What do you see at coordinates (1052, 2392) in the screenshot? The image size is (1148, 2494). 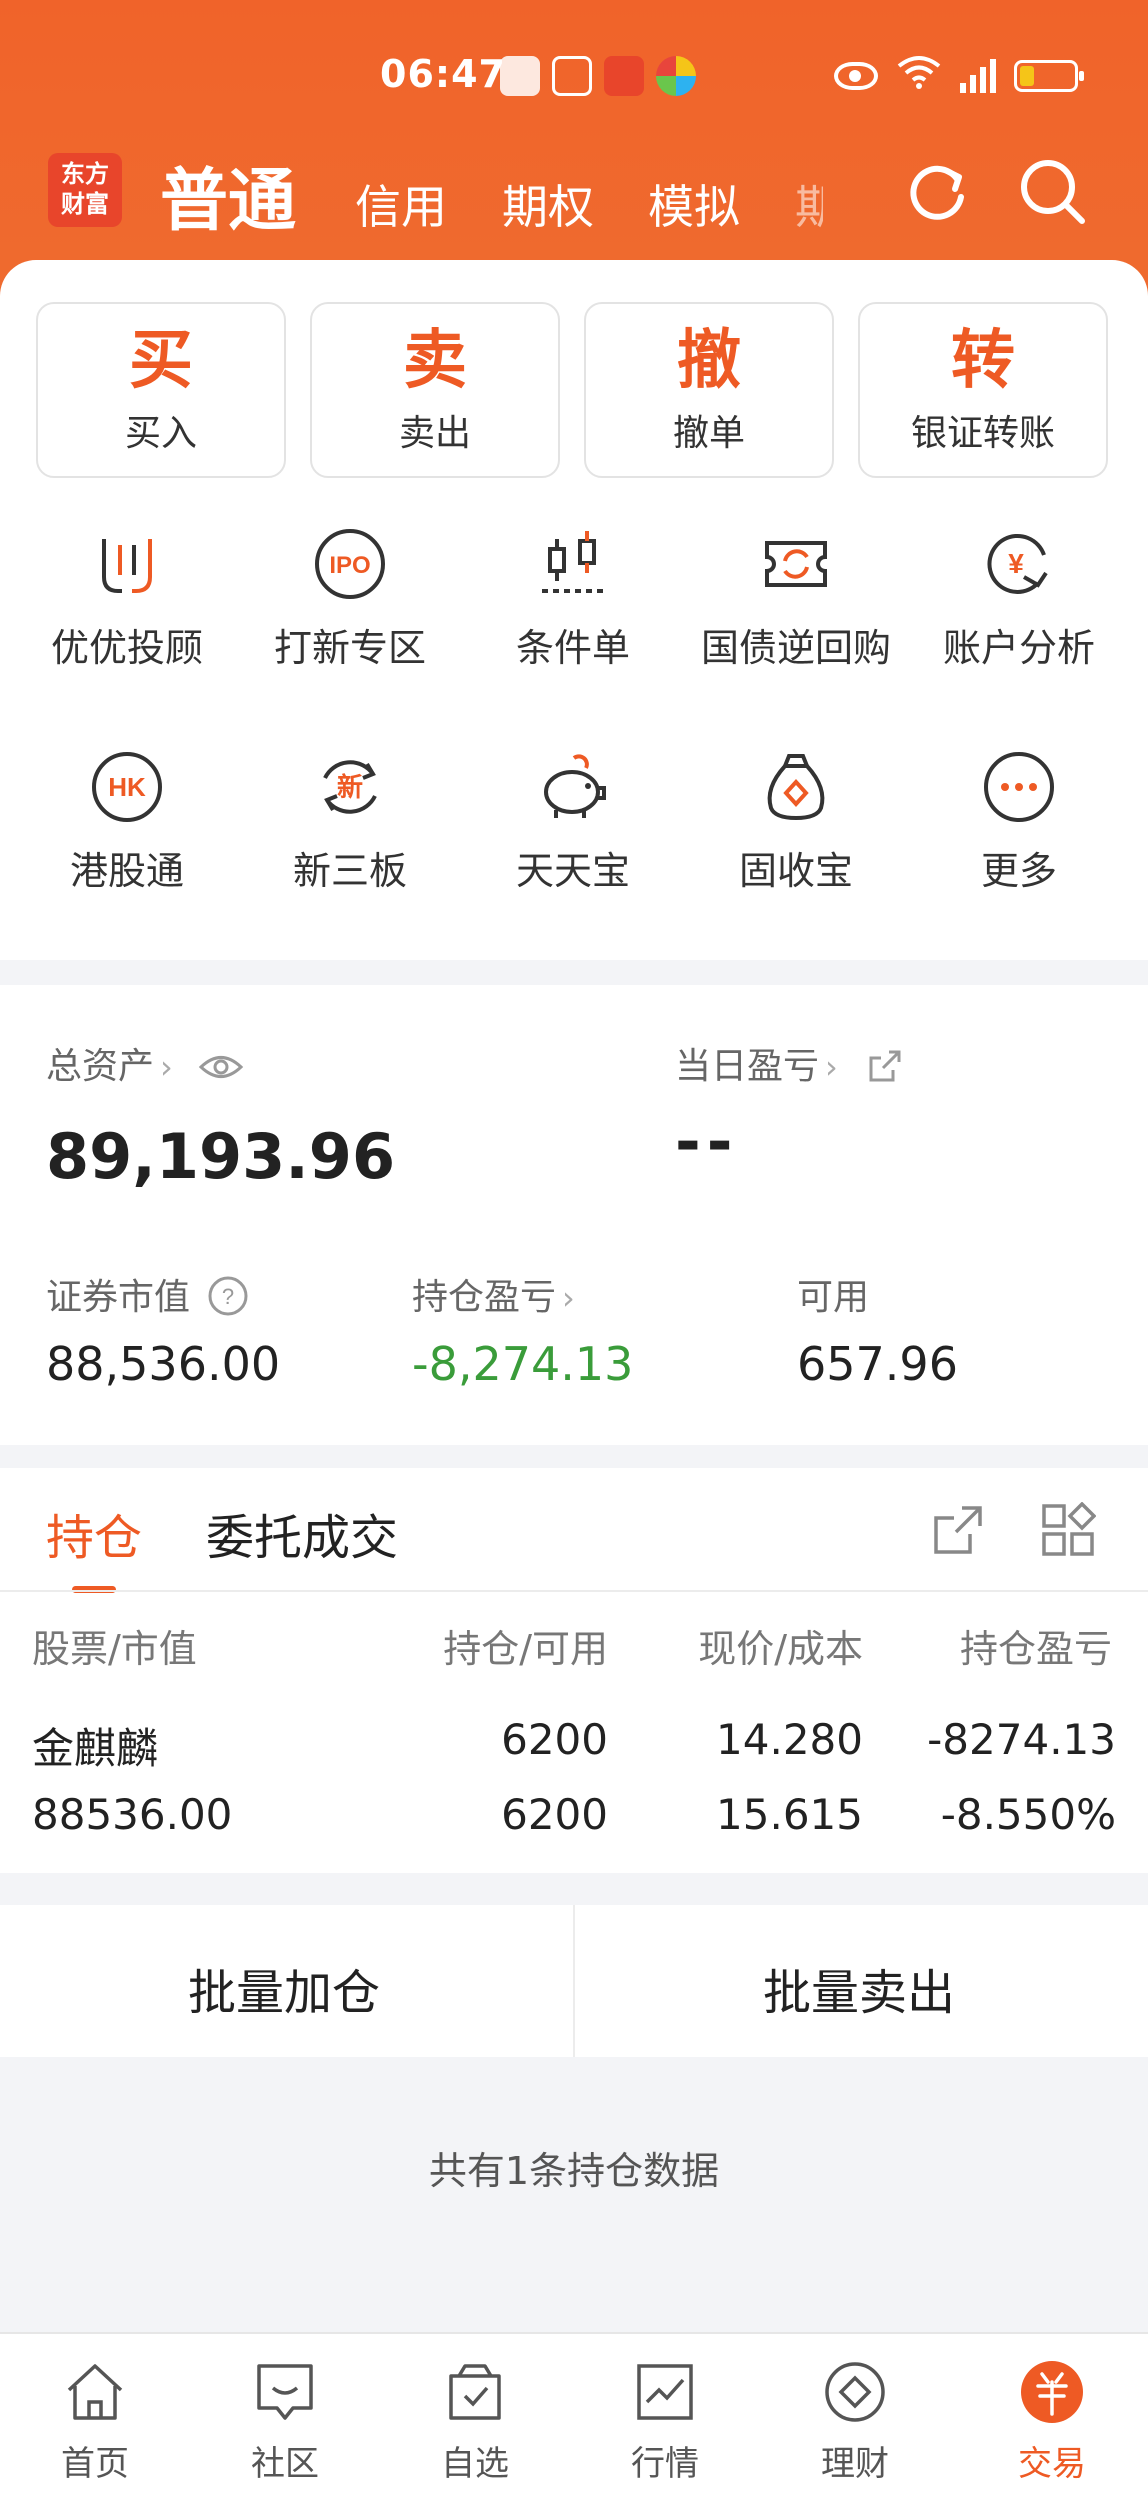 I see `trade-icon` at bounding box center [1052, 2392].